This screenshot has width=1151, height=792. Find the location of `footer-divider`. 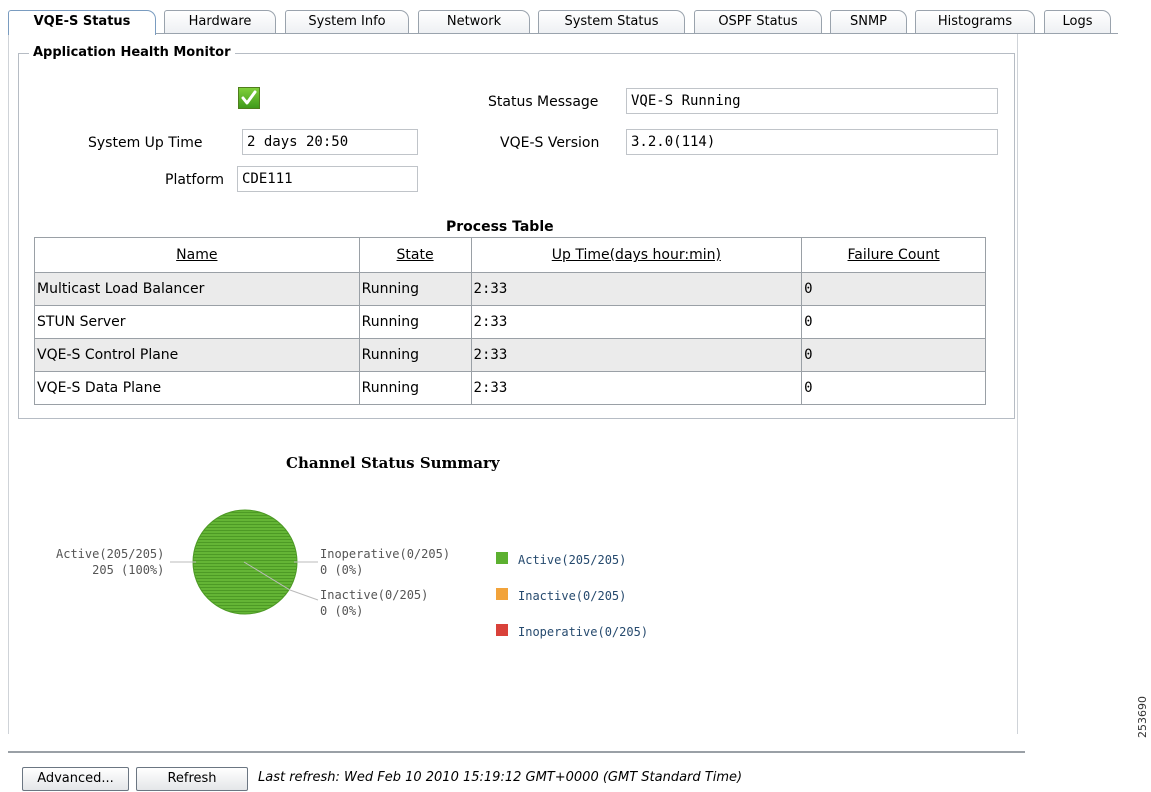

footer-divider is located at coordinates (516, 752).